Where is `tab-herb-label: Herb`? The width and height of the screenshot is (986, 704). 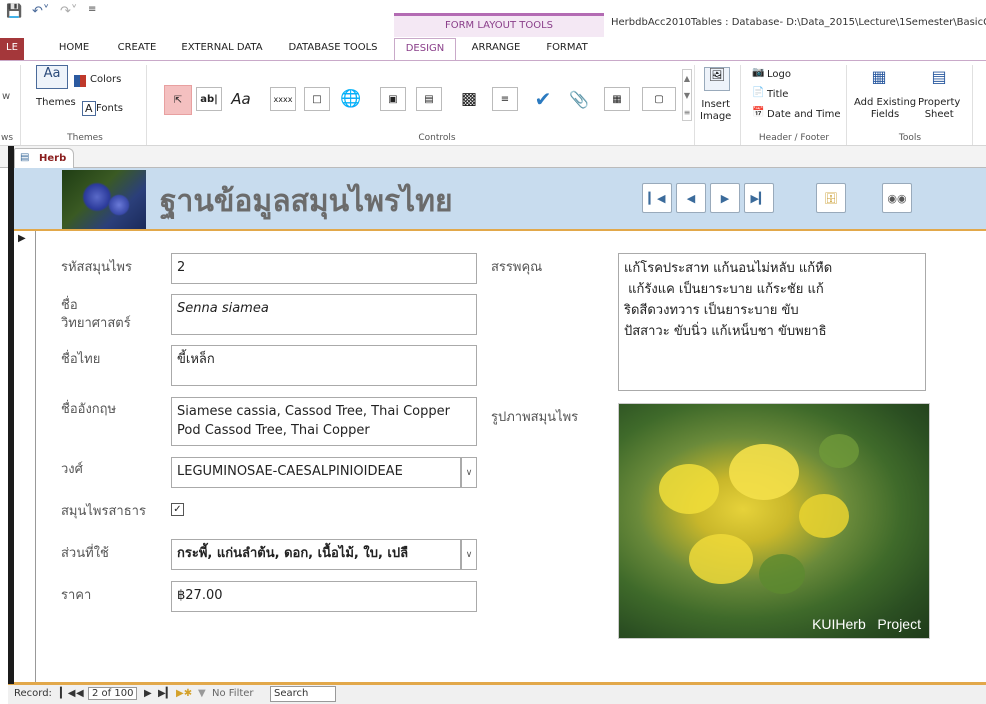 tab-herb-label: Herb is located at coordinates (53, 158).